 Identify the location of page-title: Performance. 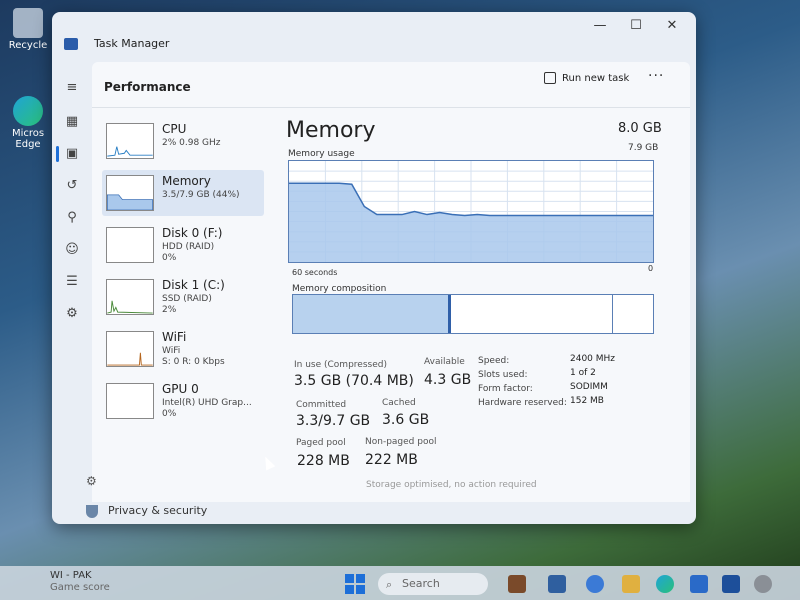
(147, 87).